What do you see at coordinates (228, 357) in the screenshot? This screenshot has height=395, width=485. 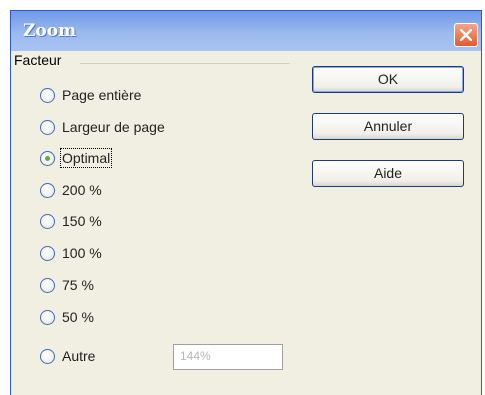 I see `custom-zoom-field: 144%` at bounding box center [228, 357].